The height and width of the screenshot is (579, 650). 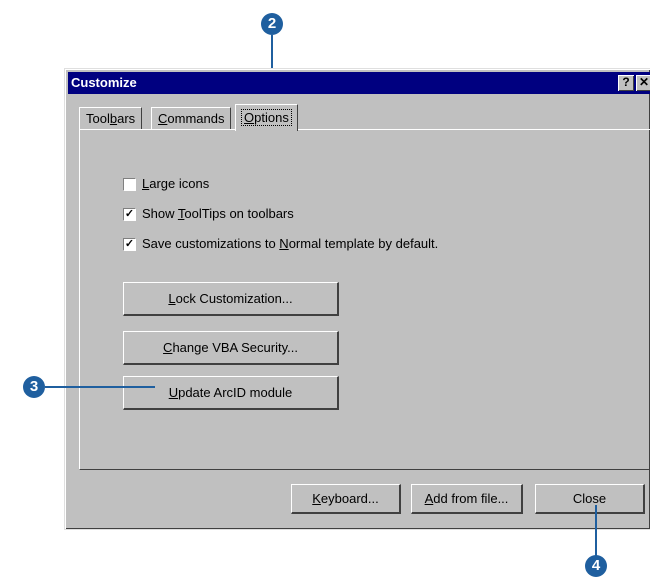 What do you see at coordinates (596, 530) in the screenshot?
I see `callout-4-line` at bounding box center [596, 530].